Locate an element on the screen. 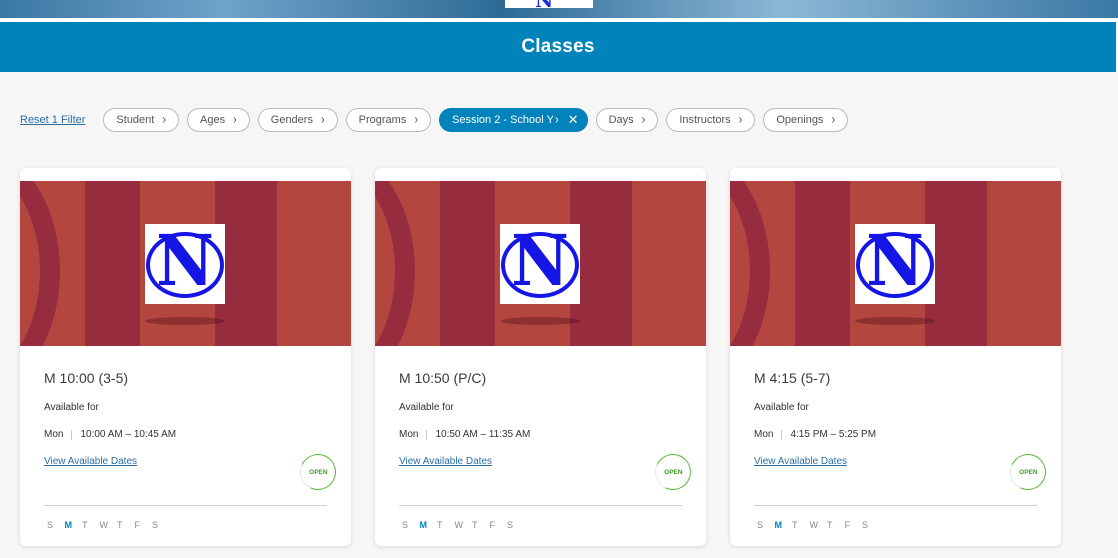 The width and height of the screenshot is (1118, 558). class-schedule: Mon 10:50 AM – 11:35 AM is located at coordinates (464, 434).